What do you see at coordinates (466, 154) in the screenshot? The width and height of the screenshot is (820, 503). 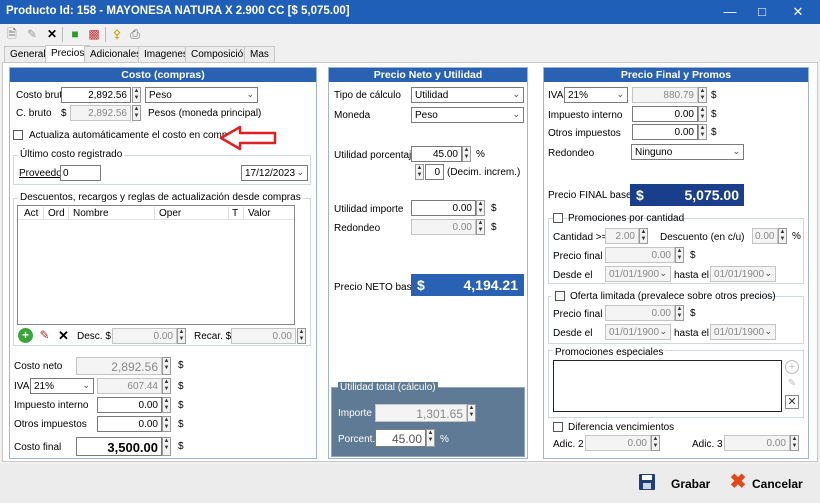 I see `utilidad-porcentaje-spinner: ▲ ▼` at bounding box center [466, 154].